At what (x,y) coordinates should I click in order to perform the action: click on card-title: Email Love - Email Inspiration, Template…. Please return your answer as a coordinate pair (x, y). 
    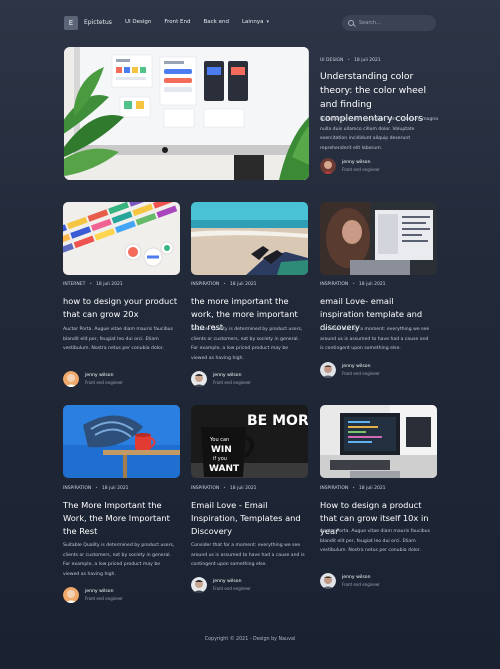
    Looking at the image, I should click on (250, 518).